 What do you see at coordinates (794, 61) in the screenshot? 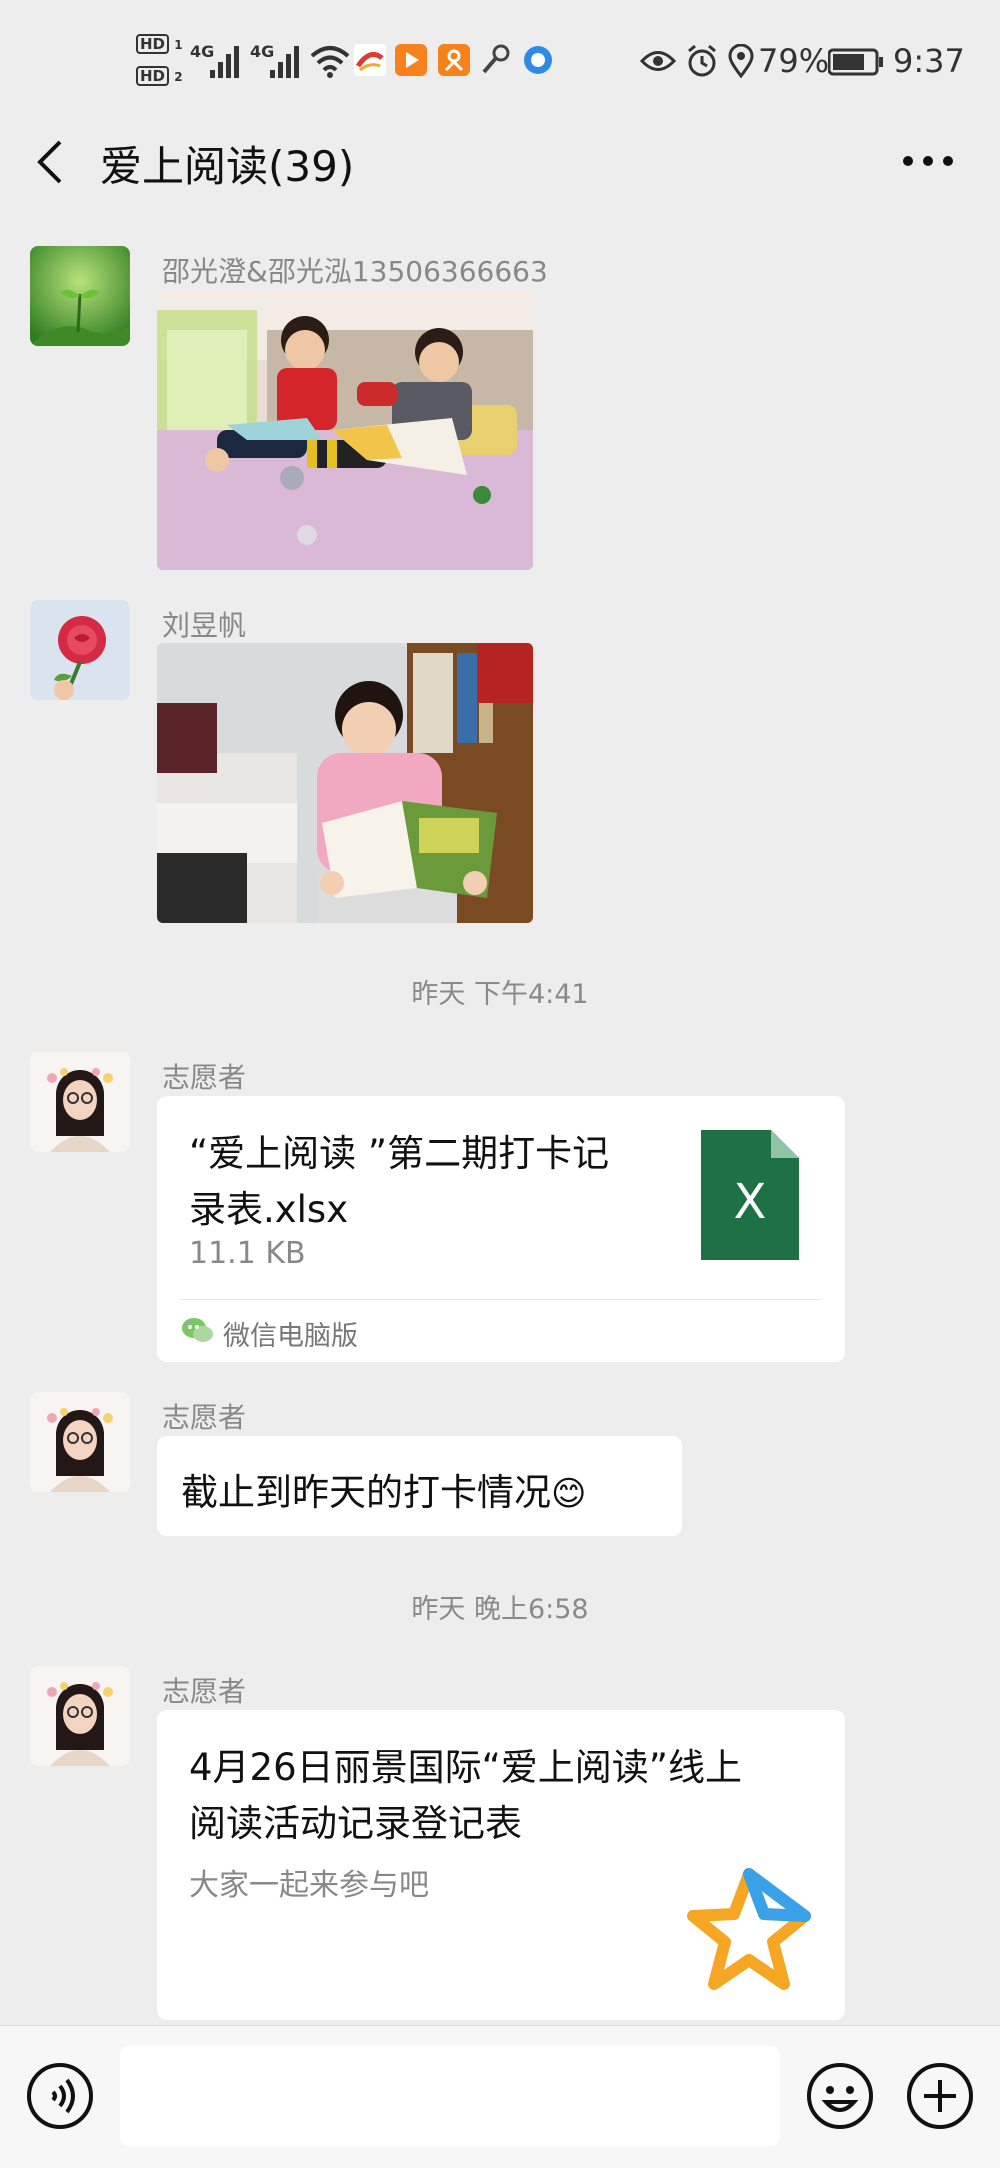
I see `battery-percent: 79%` at bounding box center [794, 61].